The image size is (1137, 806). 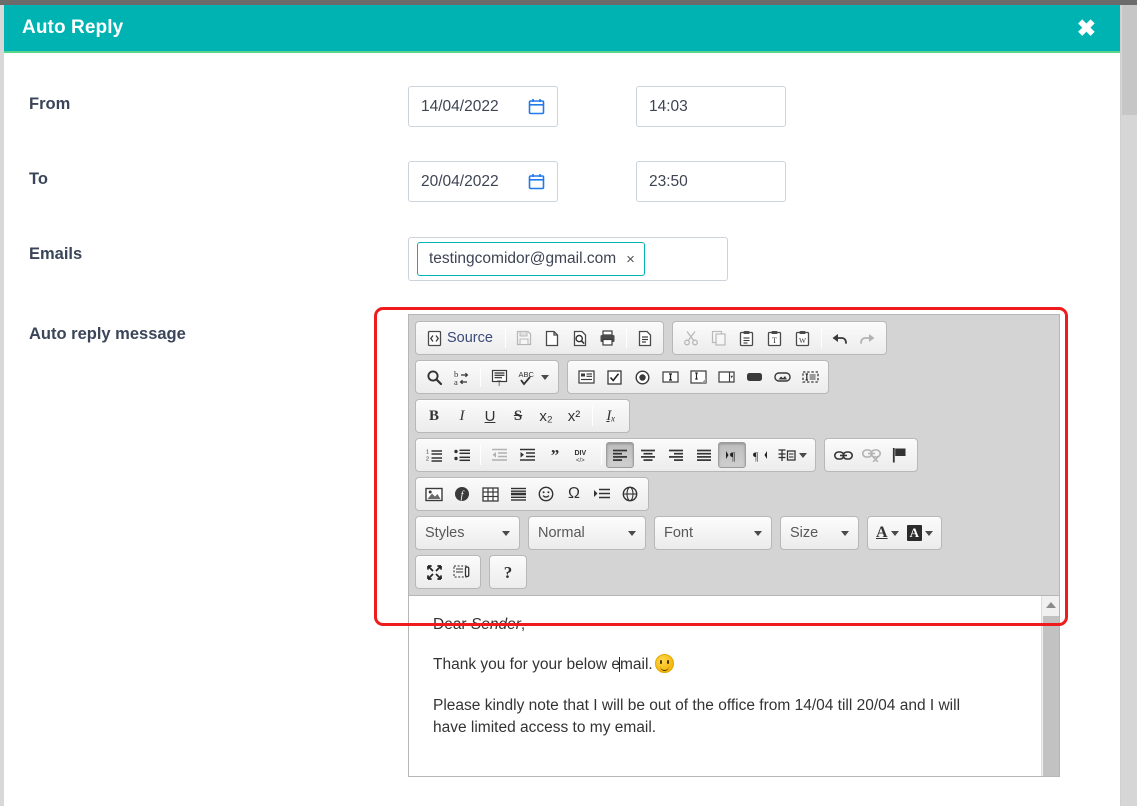 I want to click on align-right-button, so click(x=676, y=455).